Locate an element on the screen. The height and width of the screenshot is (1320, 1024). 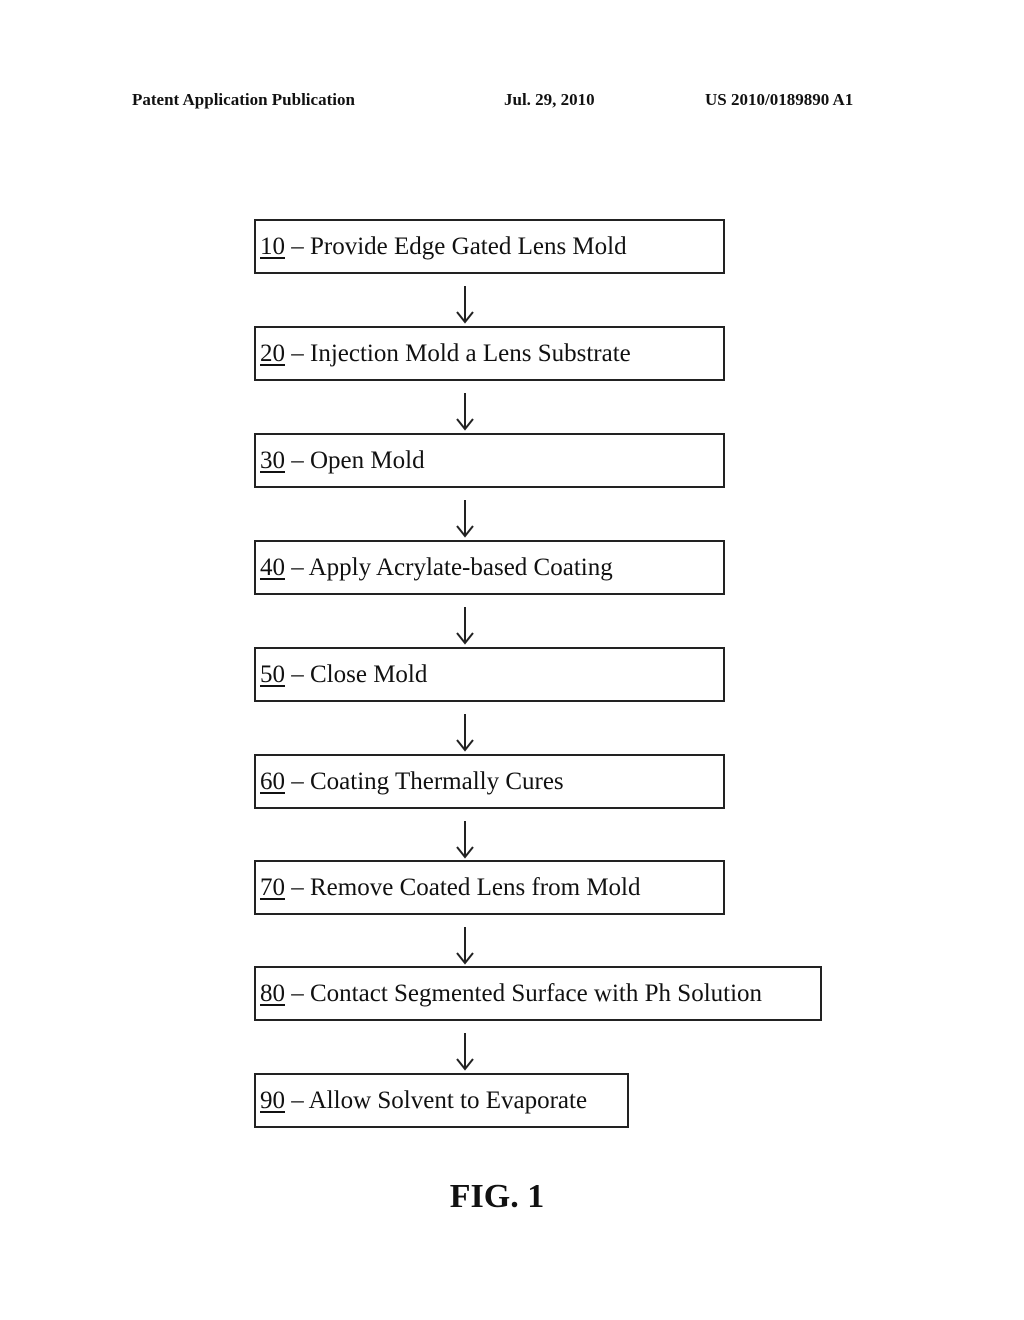
step-number: 10 is located at coordinates (272, 246).